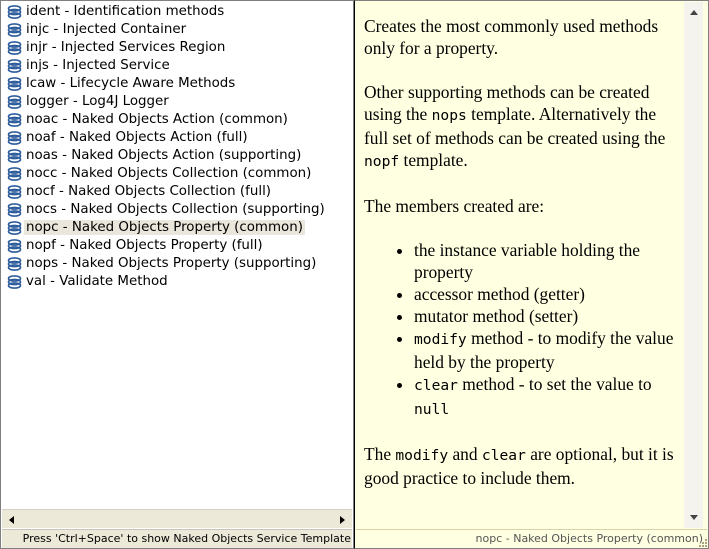 The image size is (709, 549). I want to click on list-item-label: nopc - Naked Objects Property (common), so click(164, 227).